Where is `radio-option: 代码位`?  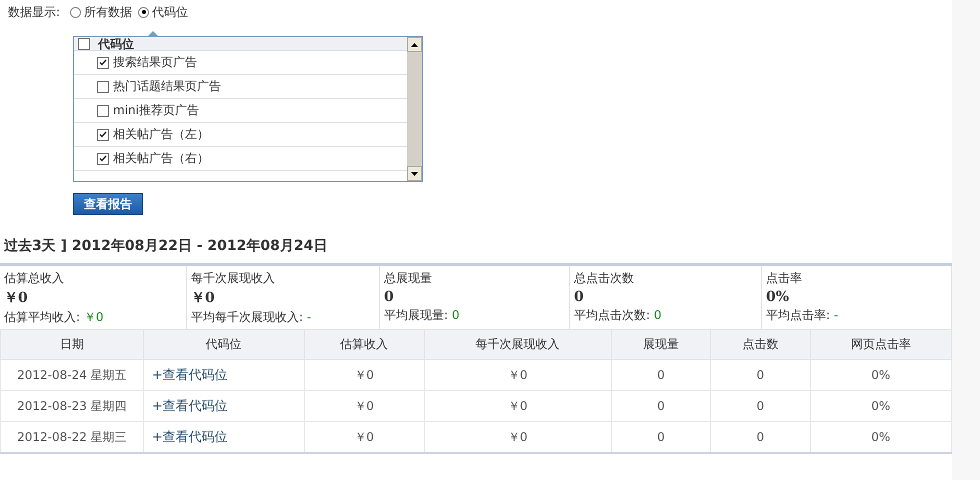 radio-option: 代码位 is located at coordinates (163, 12).